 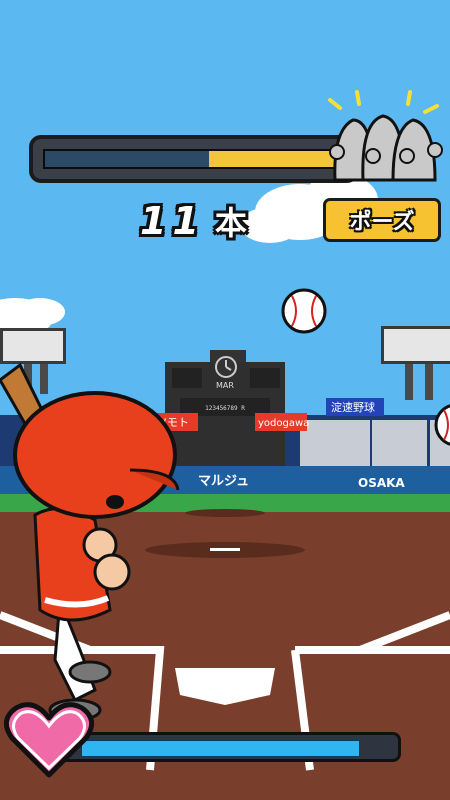 What do you see at coordinates (172, 221) in the screenshot?
I see `homerun-count: 11` at bounding box center [172, 221].